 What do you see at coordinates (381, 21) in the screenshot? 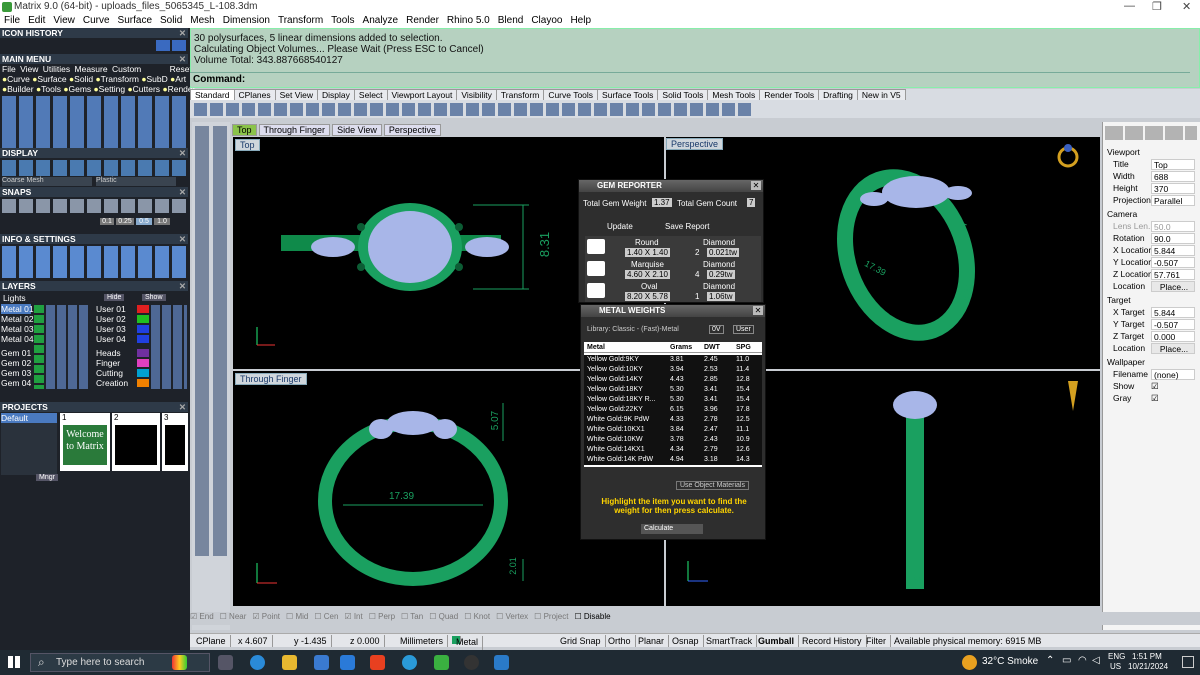
I see `menu-analyze: Analyze` at bounding box center [381, 21].